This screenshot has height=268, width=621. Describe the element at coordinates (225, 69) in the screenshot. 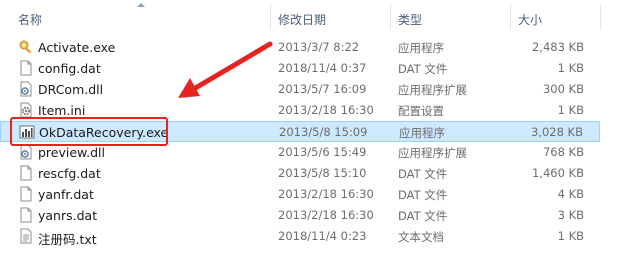

I see `annotation-arrow-icon` at that location.